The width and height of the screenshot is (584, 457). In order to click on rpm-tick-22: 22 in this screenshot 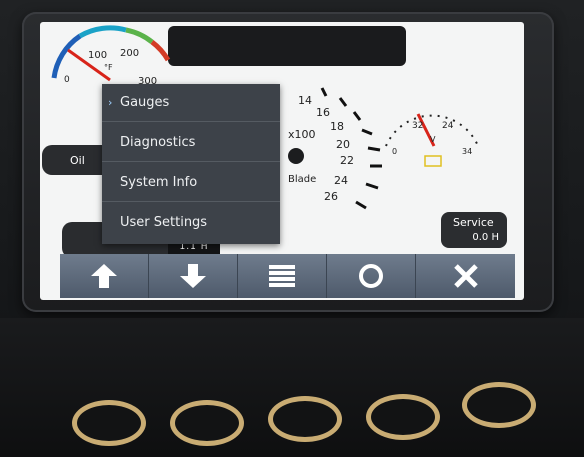, I will do `click(347, 160)`.